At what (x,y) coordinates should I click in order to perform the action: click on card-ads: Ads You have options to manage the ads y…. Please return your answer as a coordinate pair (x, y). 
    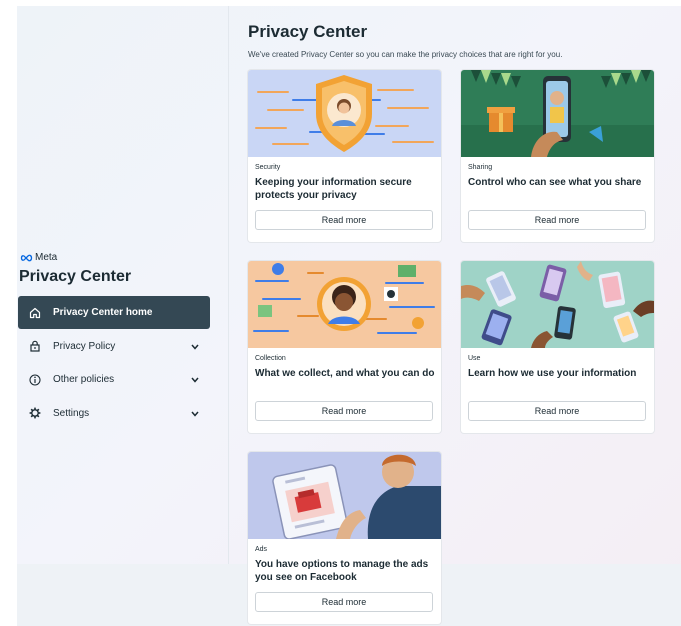
    Looking at the image, I should click on (344, 538).